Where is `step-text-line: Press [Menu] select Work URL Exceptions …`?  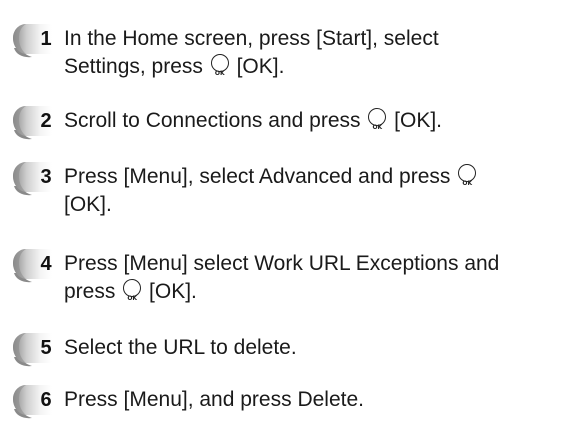 step-text-line: Press [Menu] select Work URL Exceptions … is located at coordinates (309, 264).